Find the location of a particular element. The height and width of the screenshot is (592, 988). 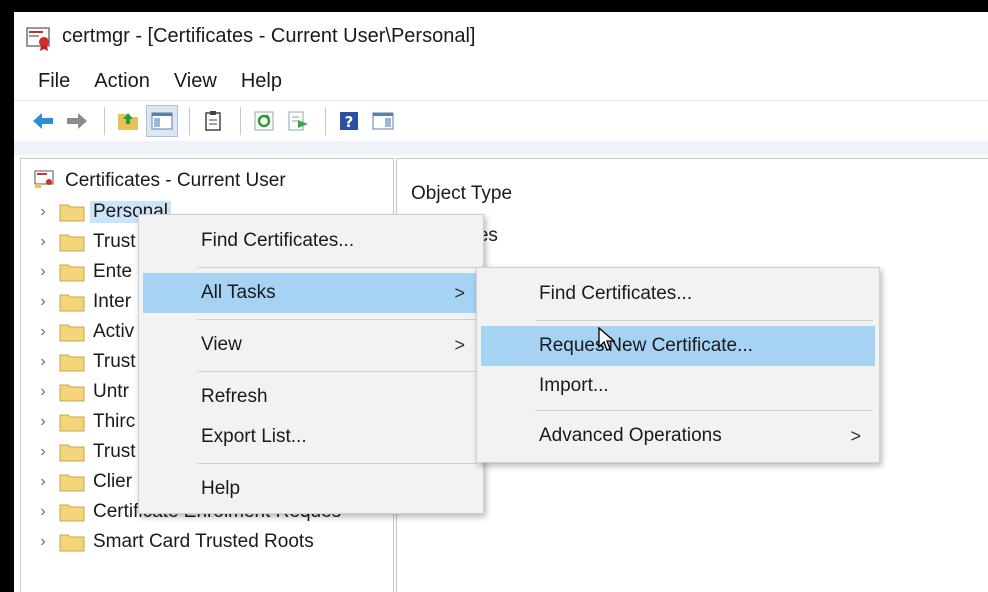

tree-item-client-auth: › Clier is located at coordinates (82, 482).